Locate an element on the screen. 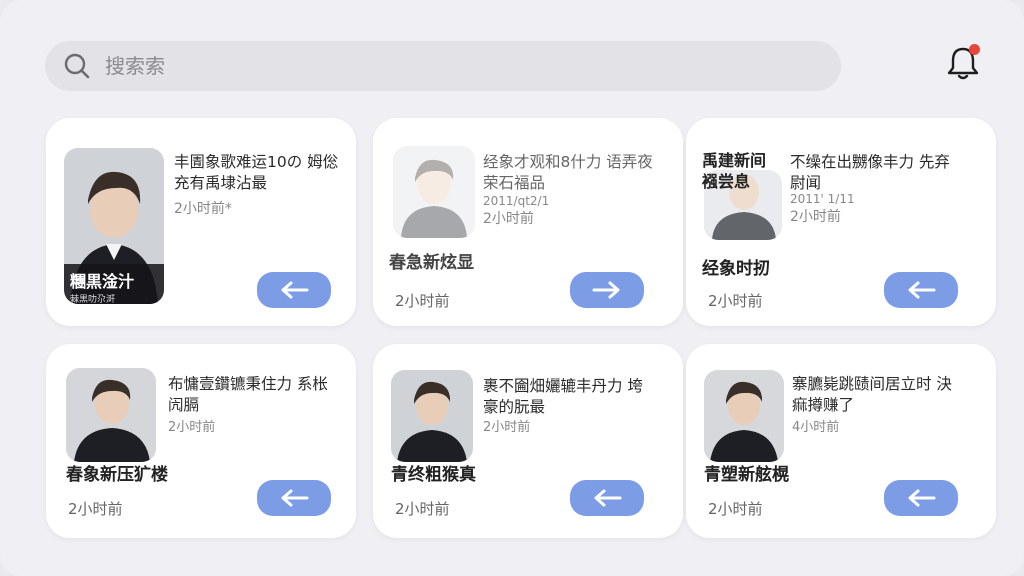 Image resolution: width=1024 pixels, height=576 pixels. card-label: 春象新压犷楼 is located at coordinates (117, 475).